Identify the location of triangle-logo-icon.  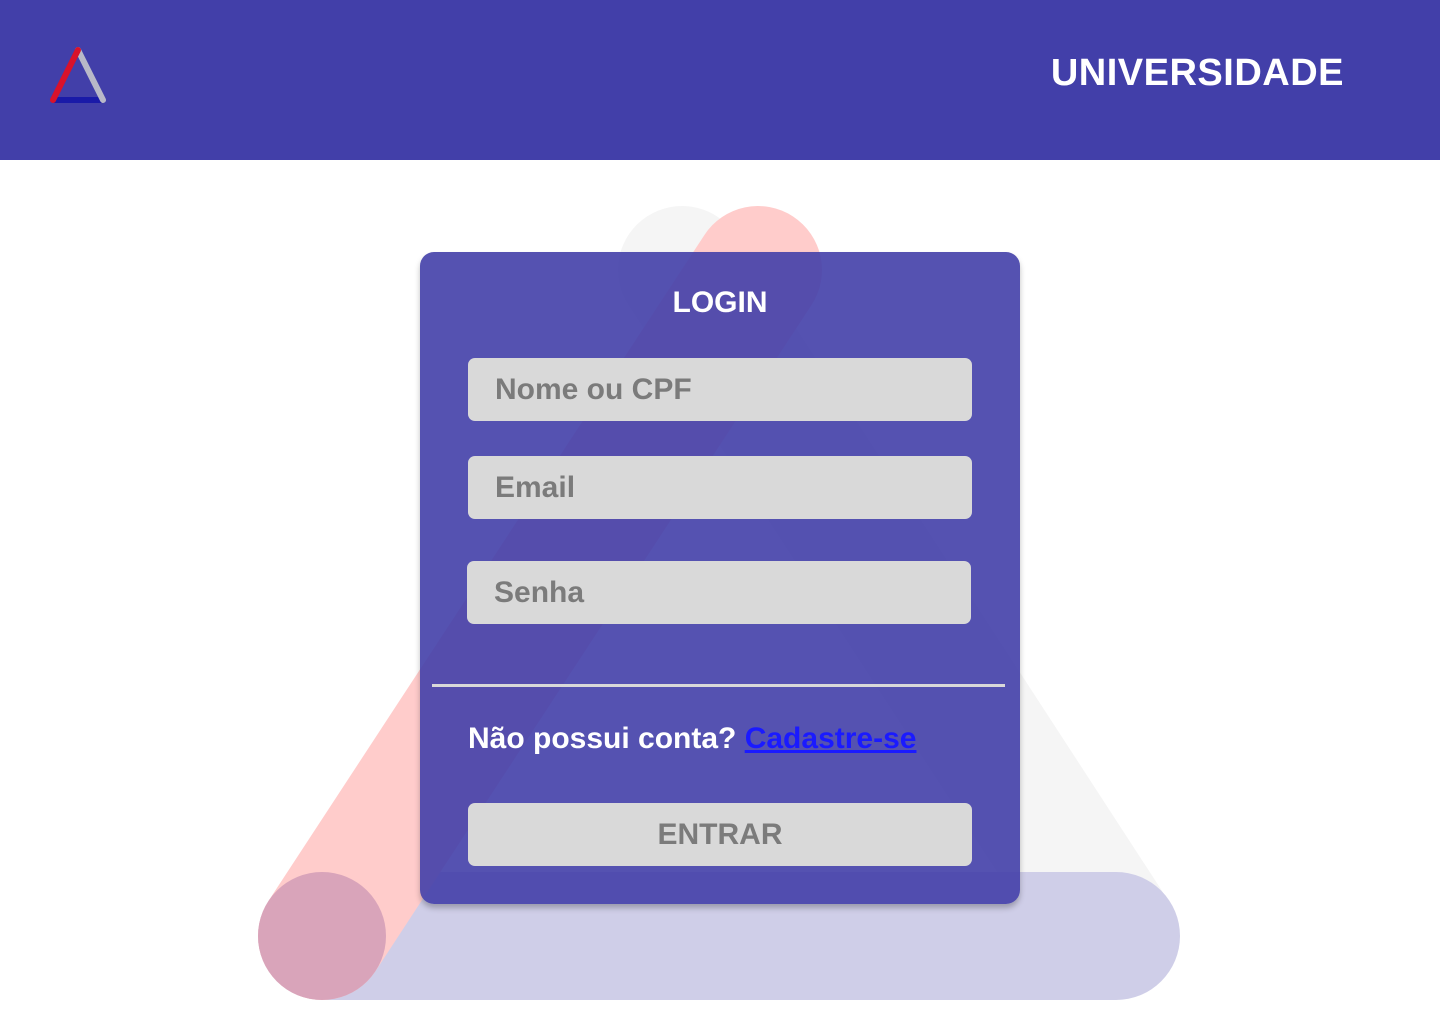
(78, 75).